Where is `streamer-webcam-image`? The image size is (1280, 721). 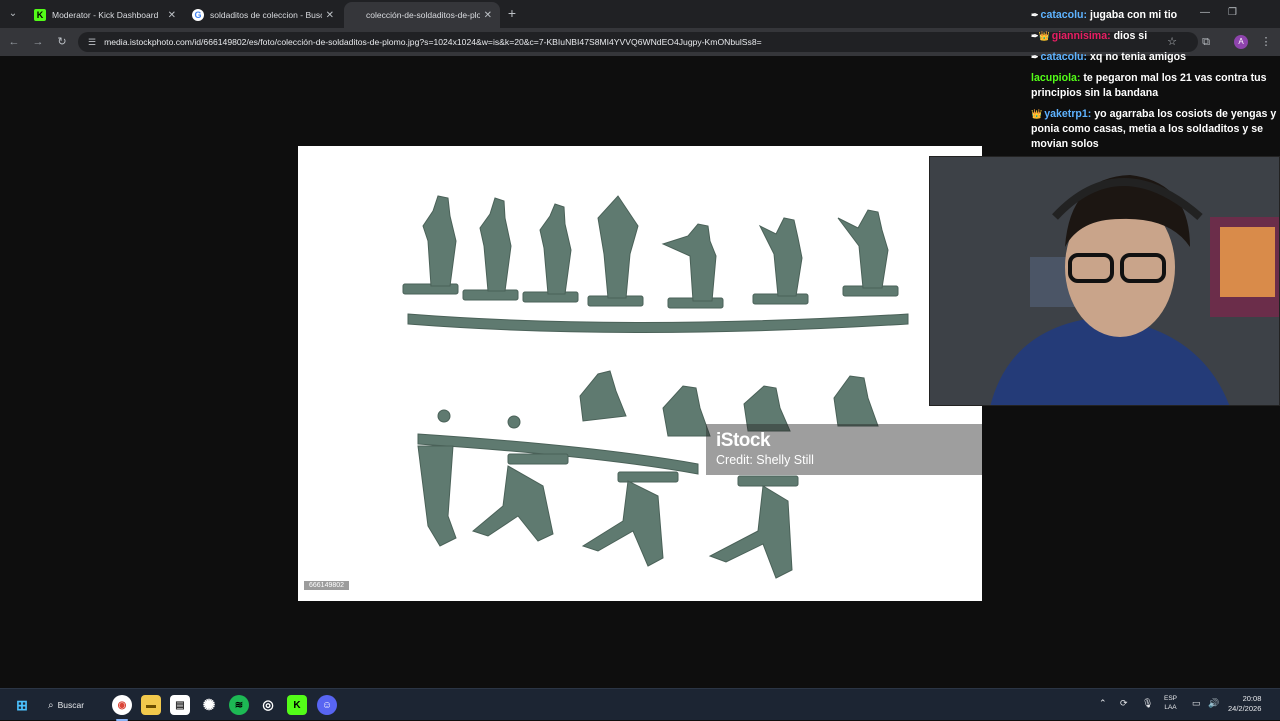
streamer-webcam-image is located at coordinates (1104, 281).